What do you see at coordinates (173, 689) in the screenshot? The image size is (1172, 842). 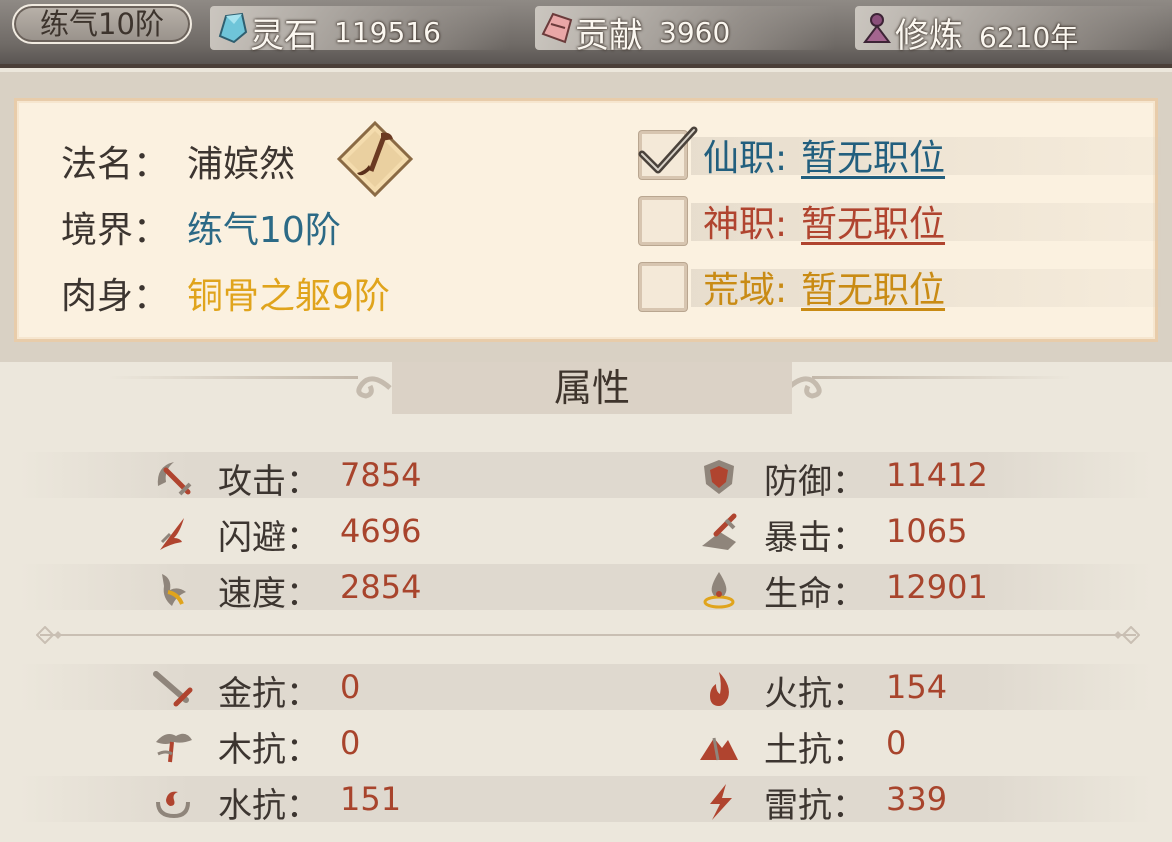 I see `metal-icon` at bounding box center [173, 689].